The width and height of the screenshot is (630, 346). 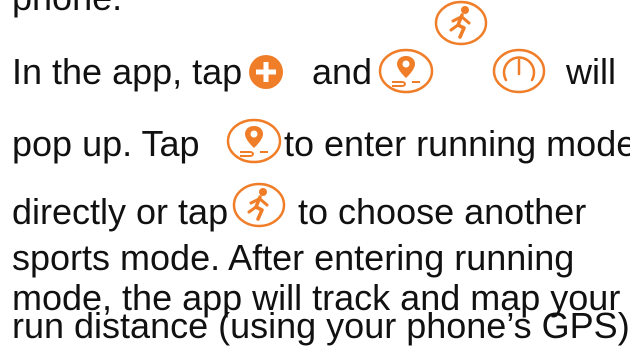 I want to click on running-figure-icon, so click(x=461, y=23).